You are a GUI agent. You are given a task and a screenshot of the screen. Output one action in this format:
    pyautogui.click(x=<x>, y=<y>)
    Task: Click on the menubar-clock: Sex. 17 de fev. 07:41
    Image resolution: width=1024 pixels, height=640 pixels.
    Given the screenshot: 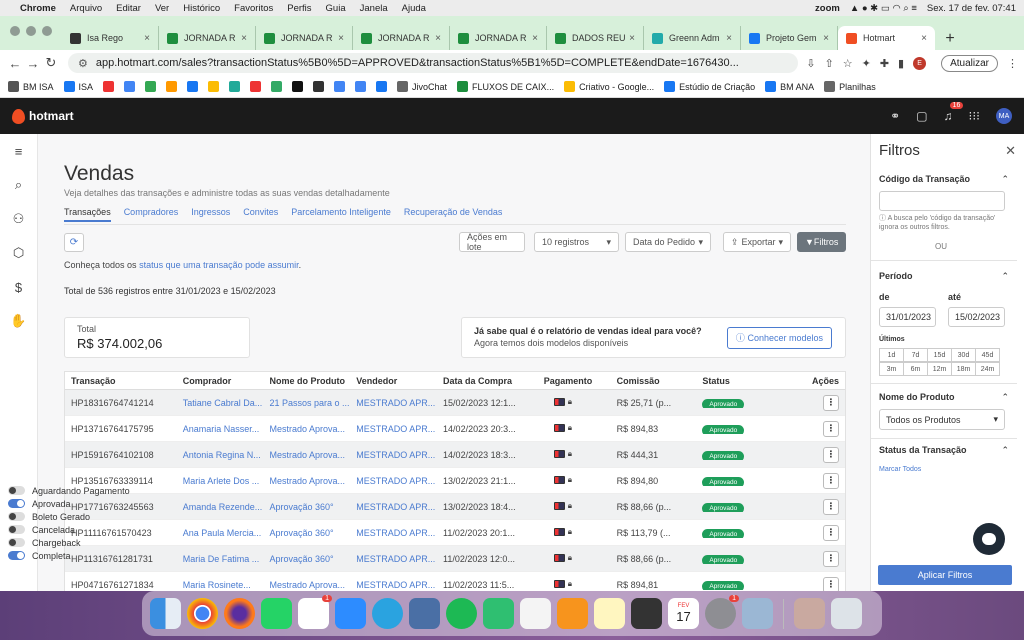 What is the action you would take?
    pyautogui.click(x=971, y=8)
    